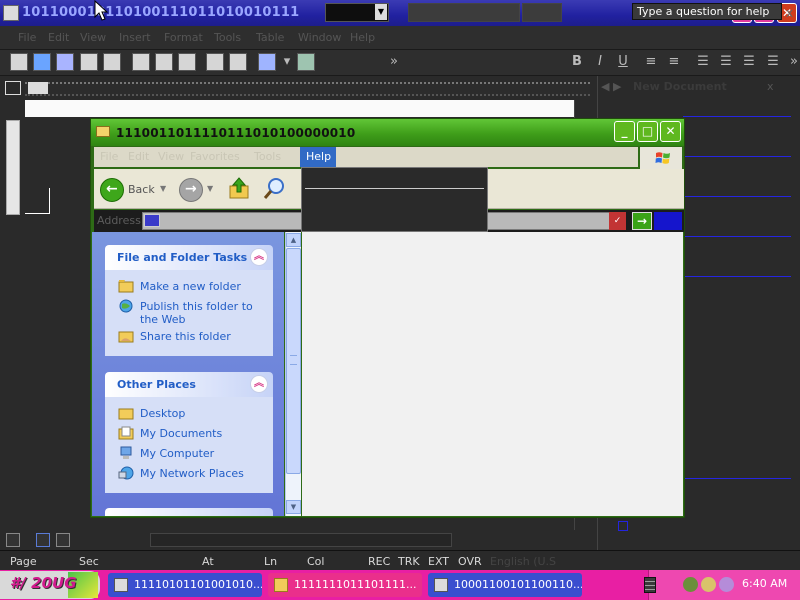 This screenshot has width=800, height=600. Describe the element at coordinates (162, 413) in the screenshot. I see `place-desktop: Desktop` at that location.